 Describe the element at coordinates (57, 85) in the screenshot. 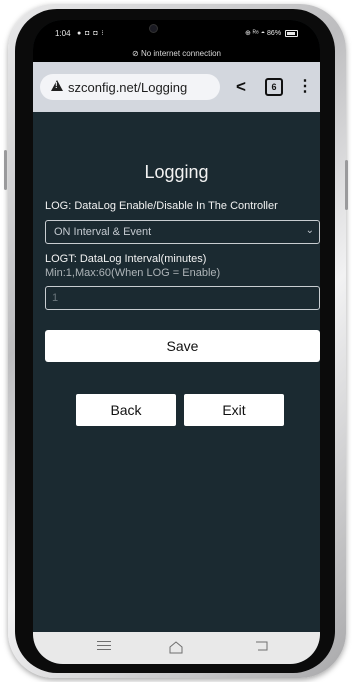

I see `warning-icon` at that location.